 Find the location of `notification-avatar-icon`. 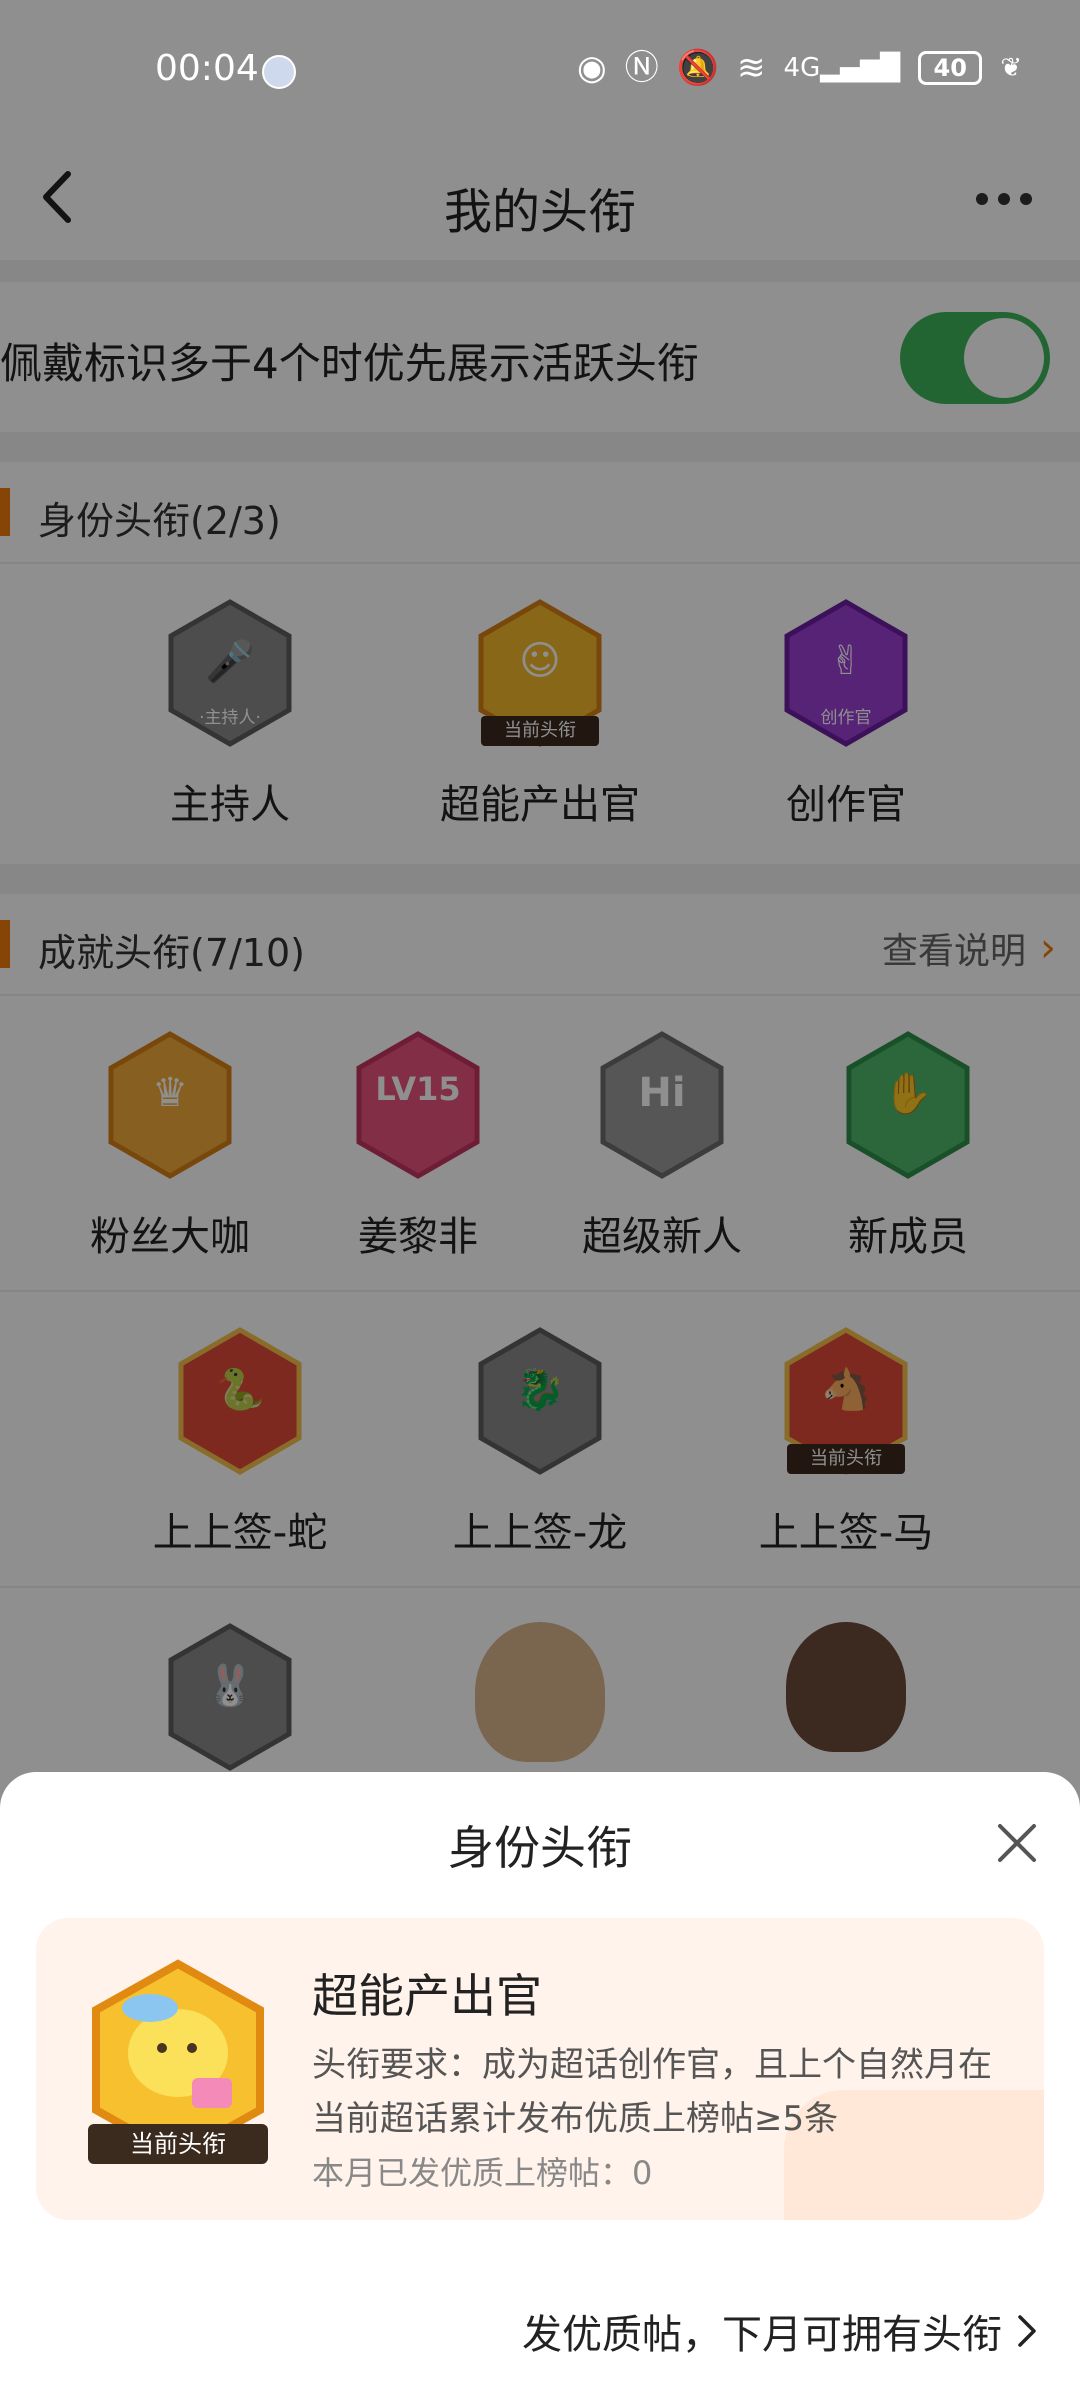

notification-avatar-icon is located at coordinates (279, 72).